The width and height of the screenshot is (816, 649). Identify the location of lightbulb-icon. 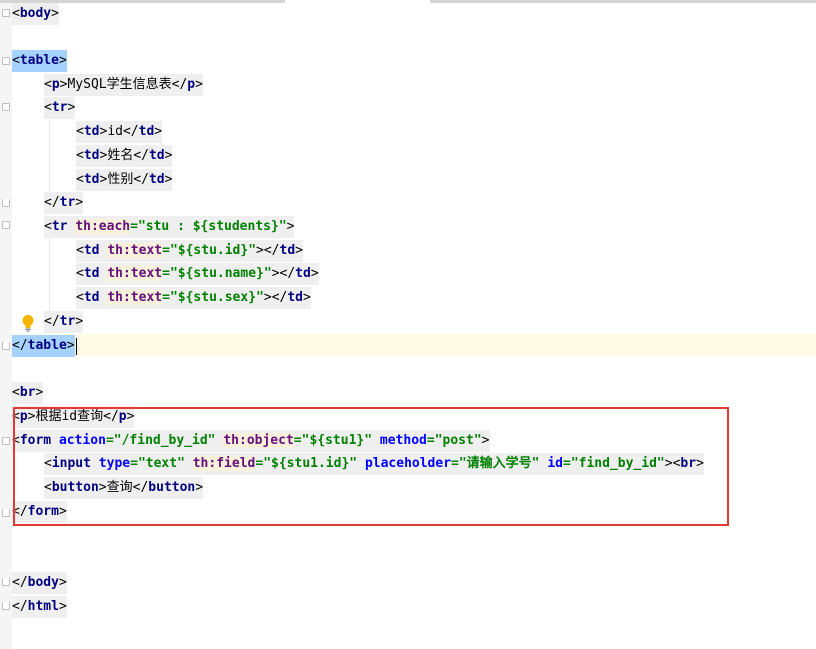
(28, 323).